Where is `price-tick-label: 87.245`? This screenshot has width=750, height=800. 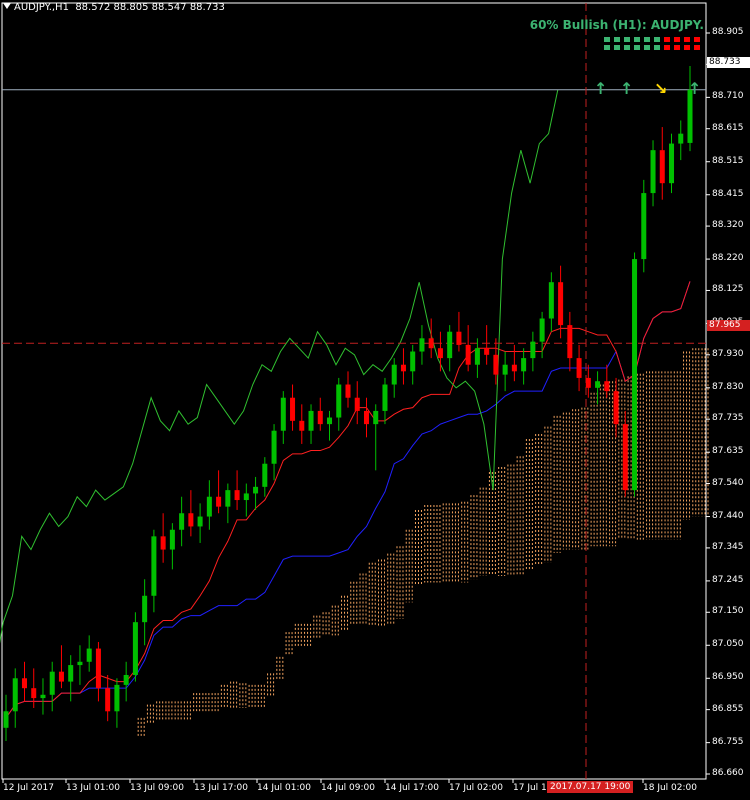
price-tick-label: 87.245 is located at coordinates (728, 579).